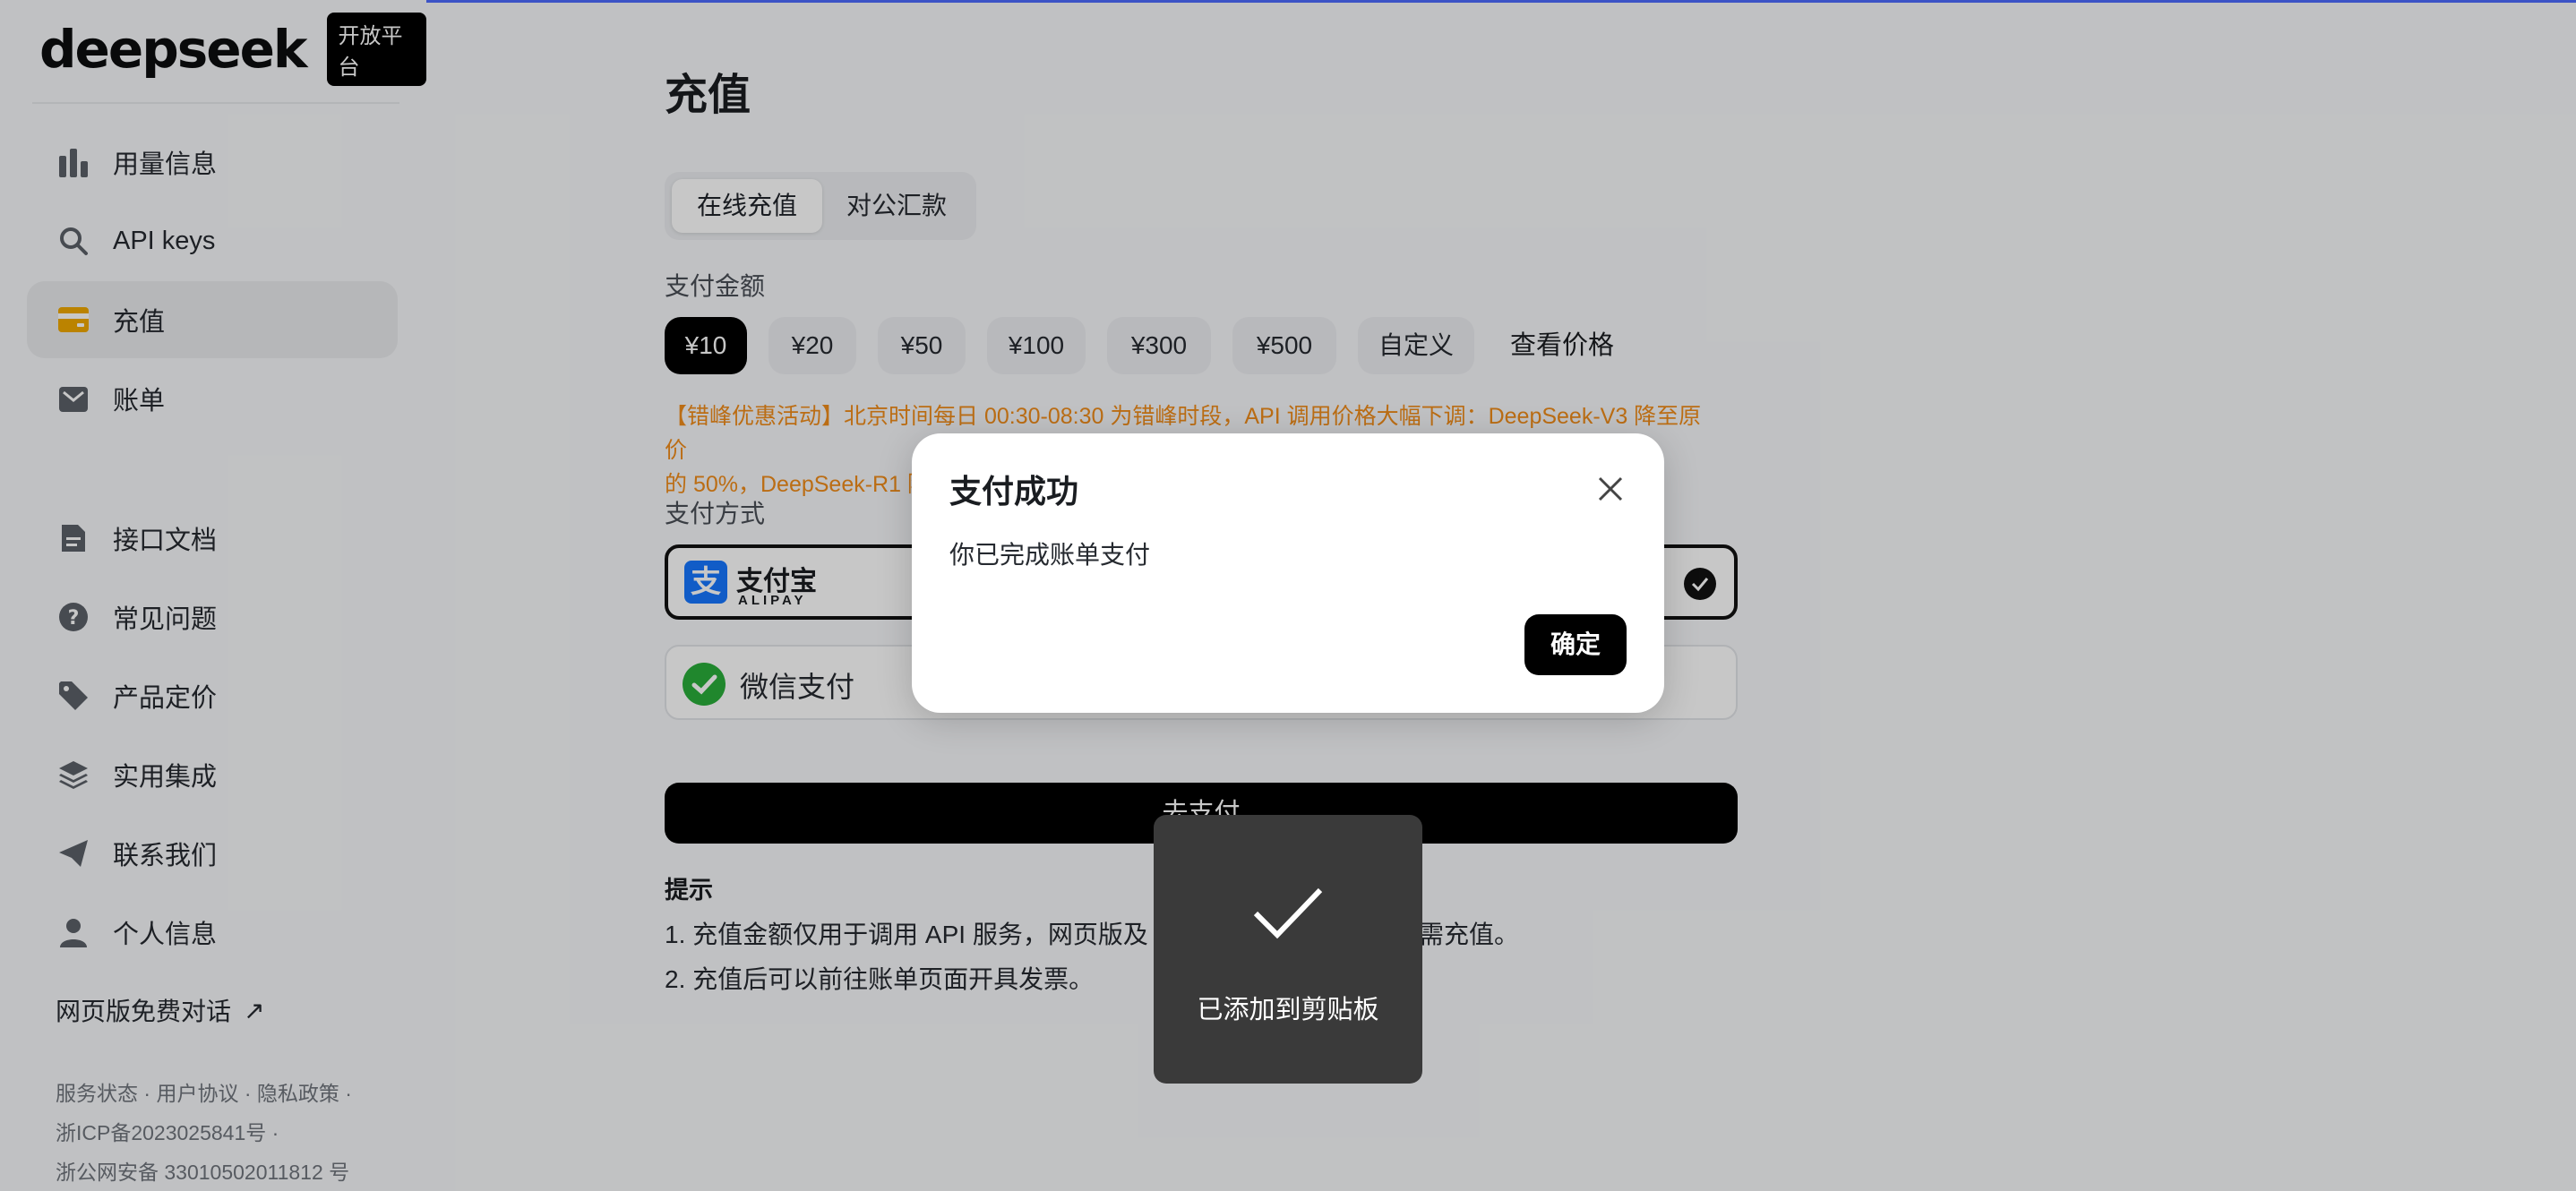 This screenshot has width=2576, height=1191. Describe the element at coordinates (1610, 489) in the screenshot. I see `close-icon` at that location.